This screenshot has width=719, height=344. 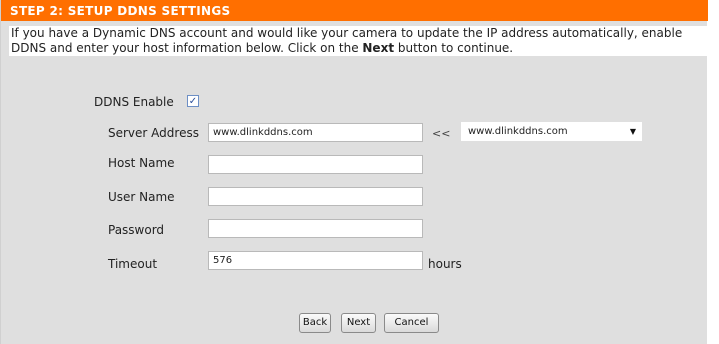 I want to click on back-button: Back, so click(x=315, y=323).